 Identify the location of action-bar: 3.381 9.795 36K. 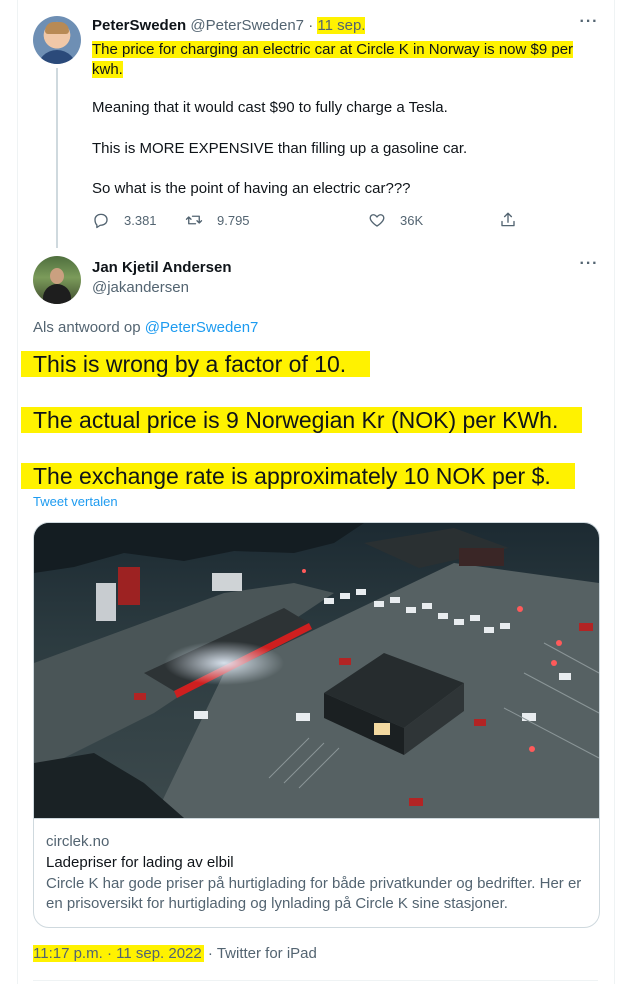
(312, 221).